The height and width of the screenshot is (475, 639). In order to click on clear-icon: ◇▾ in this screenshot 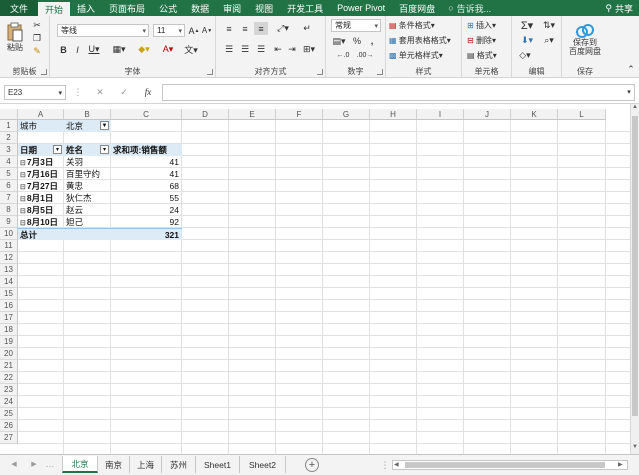, I will do `click(525, 55)`.